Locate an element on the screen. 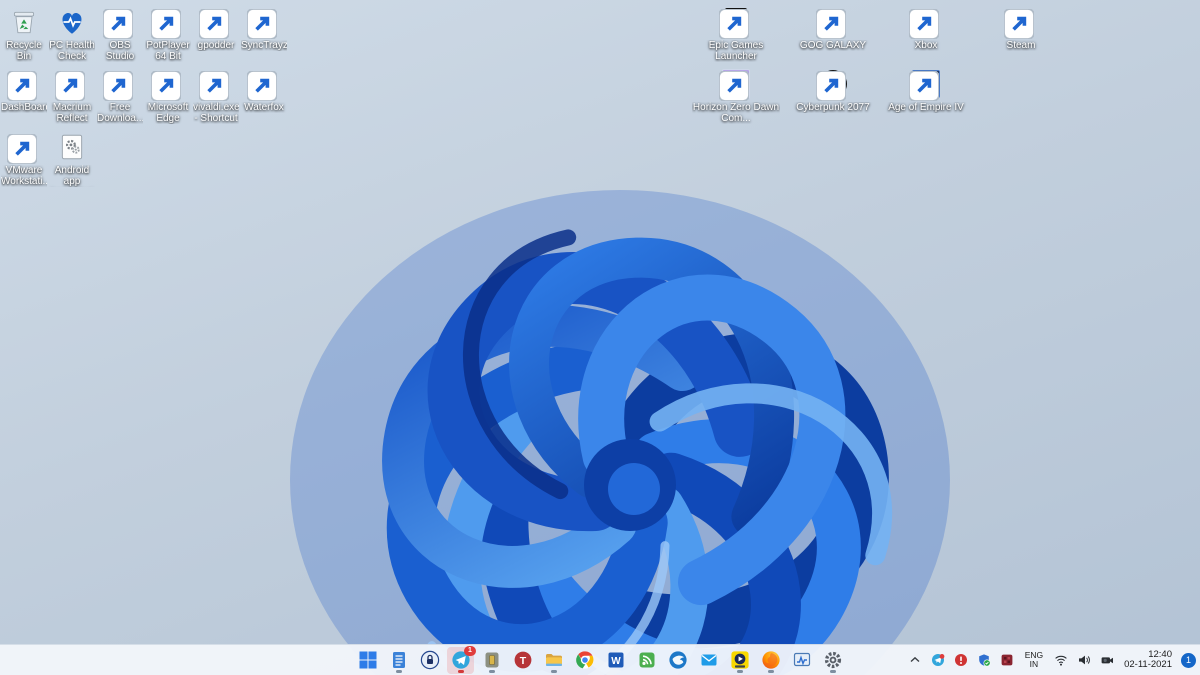 The image size is (1200, 675). gog-galaxy-icon is located at coordinates (833, 22).